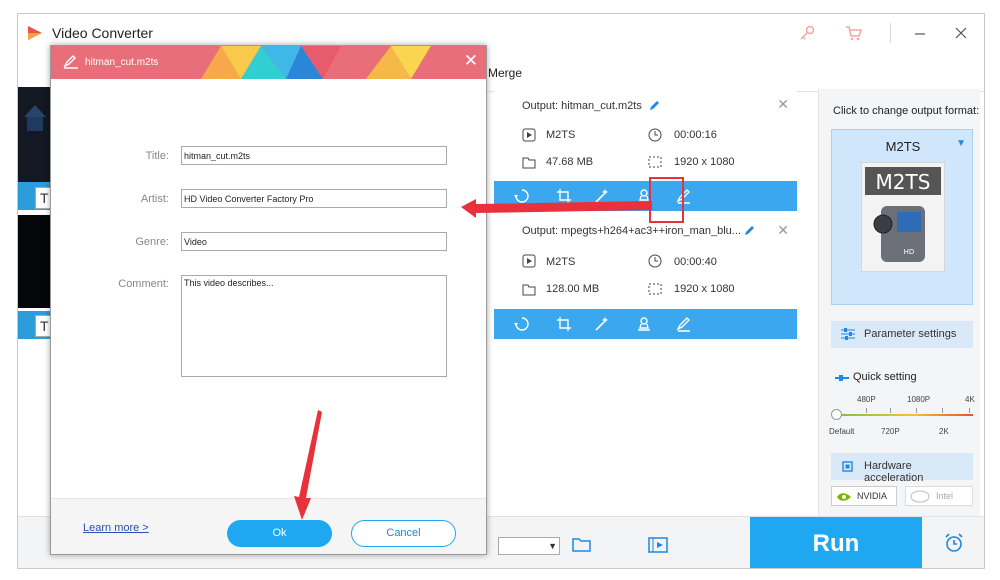 Image resolution: width=1000 pixels, height=580 pixels. Describe the element at coordinates (844, 497) in the screenshot. I see `nvidia-logo-icon` at that location.